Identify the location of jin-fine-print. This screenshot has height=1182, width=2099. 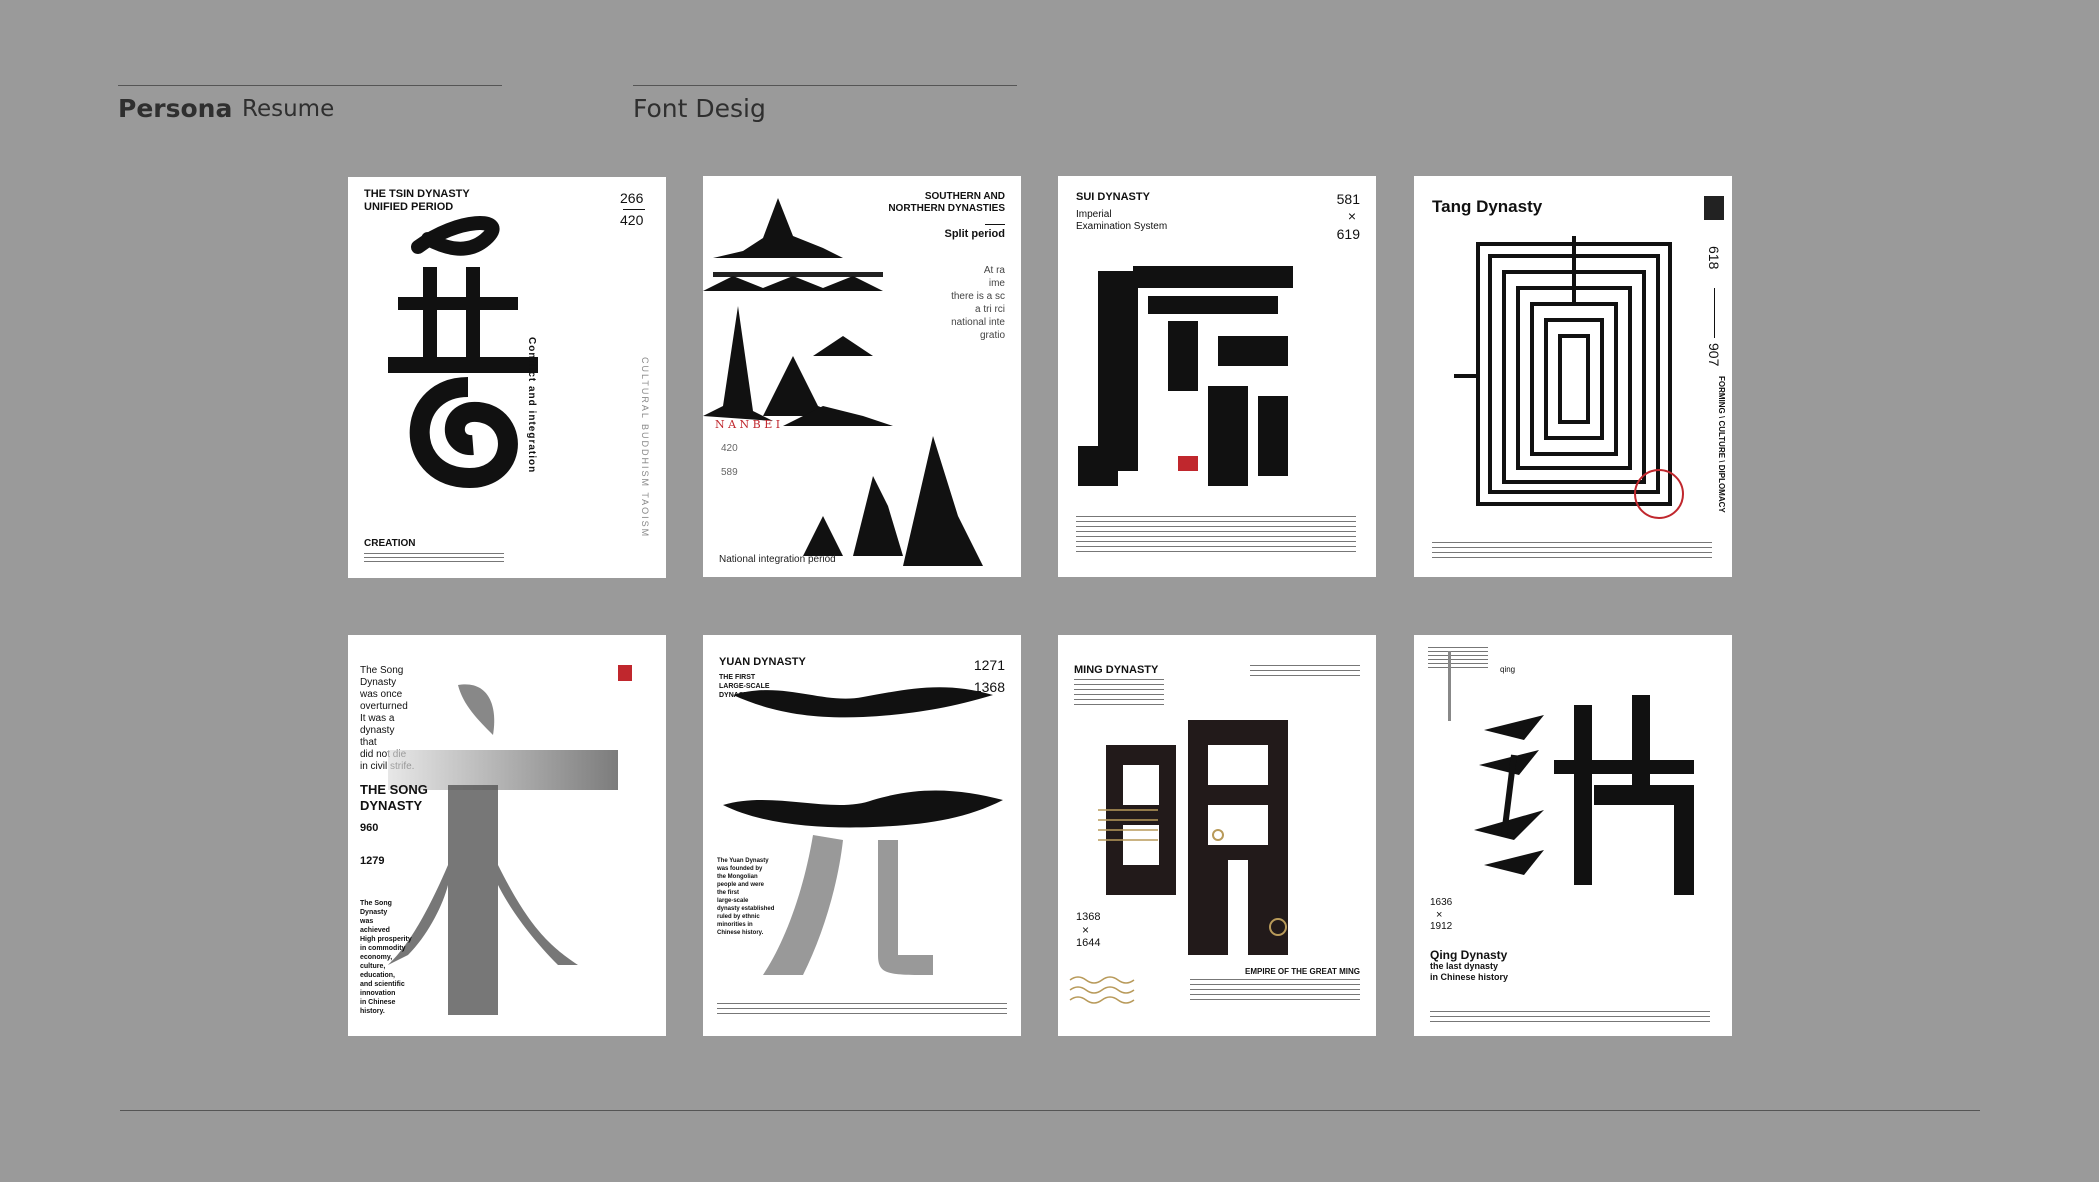
(434, 559).